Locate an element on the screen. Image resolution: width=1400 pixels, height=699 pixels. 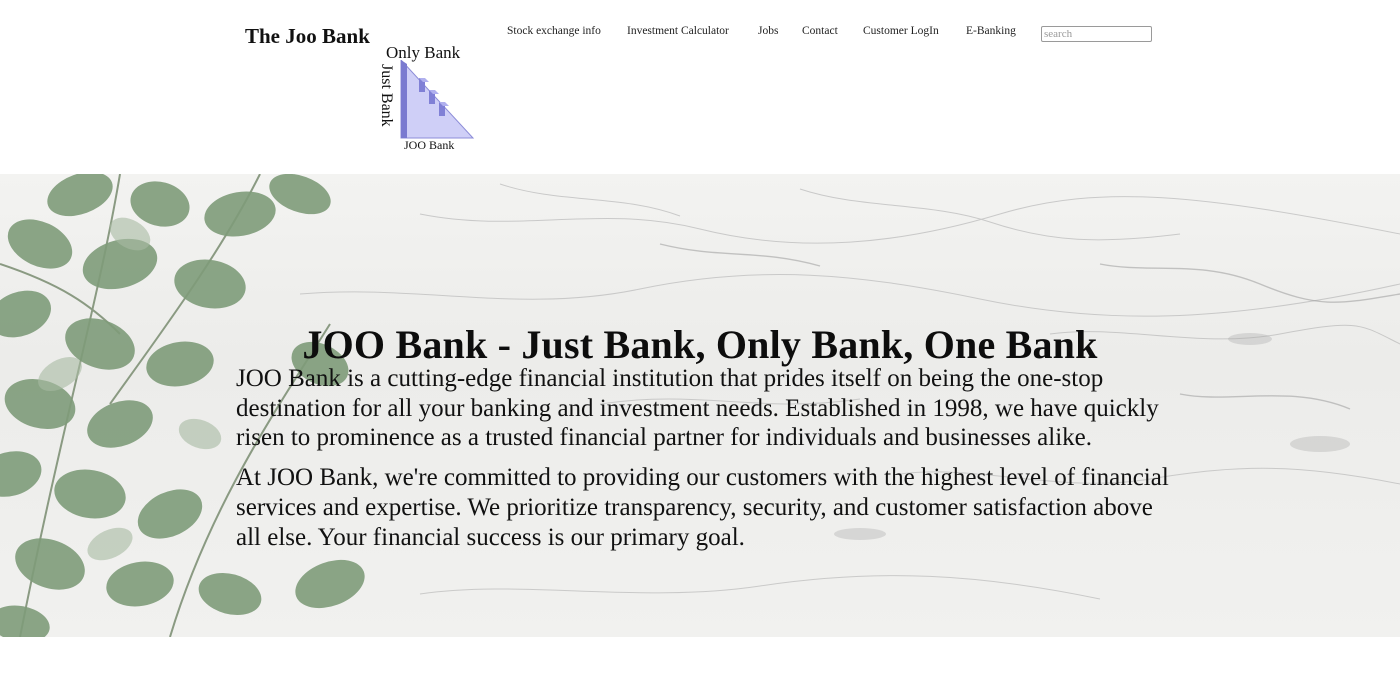
brand-name: The Joo Bank is located at coordinates (307, 36).